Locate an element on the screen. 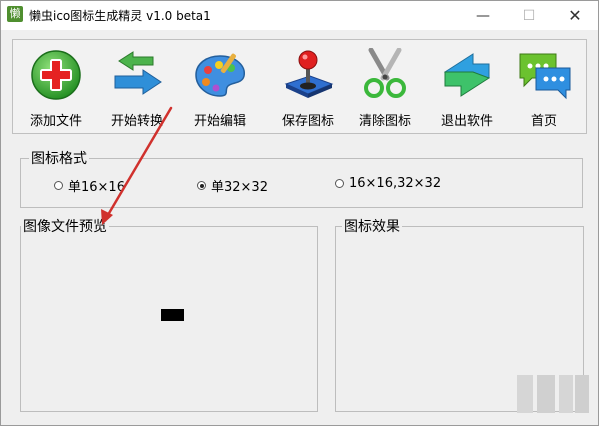 This screenshot has height=426, width=599. radio-16-and-32: 16×16,32×32 is located at coordinates (388, 183).